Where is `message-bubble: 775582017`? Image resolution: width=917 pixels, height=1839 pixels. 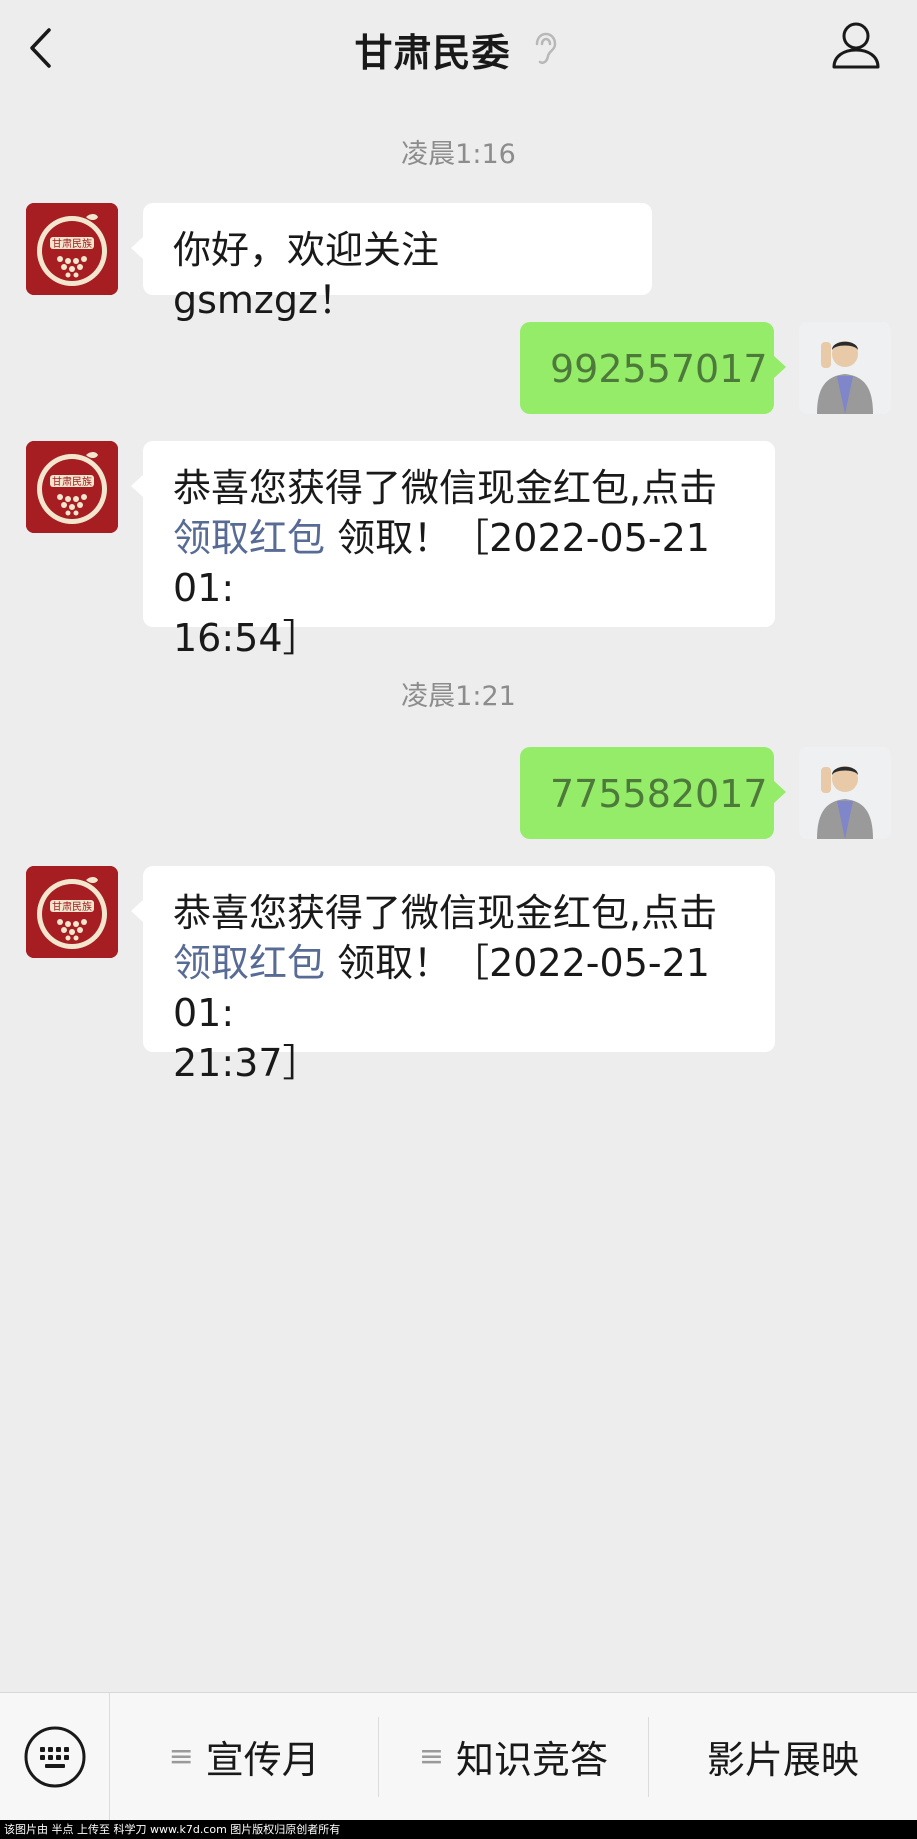
message-bubble: 775582017 is located at coordinates (653, 793).